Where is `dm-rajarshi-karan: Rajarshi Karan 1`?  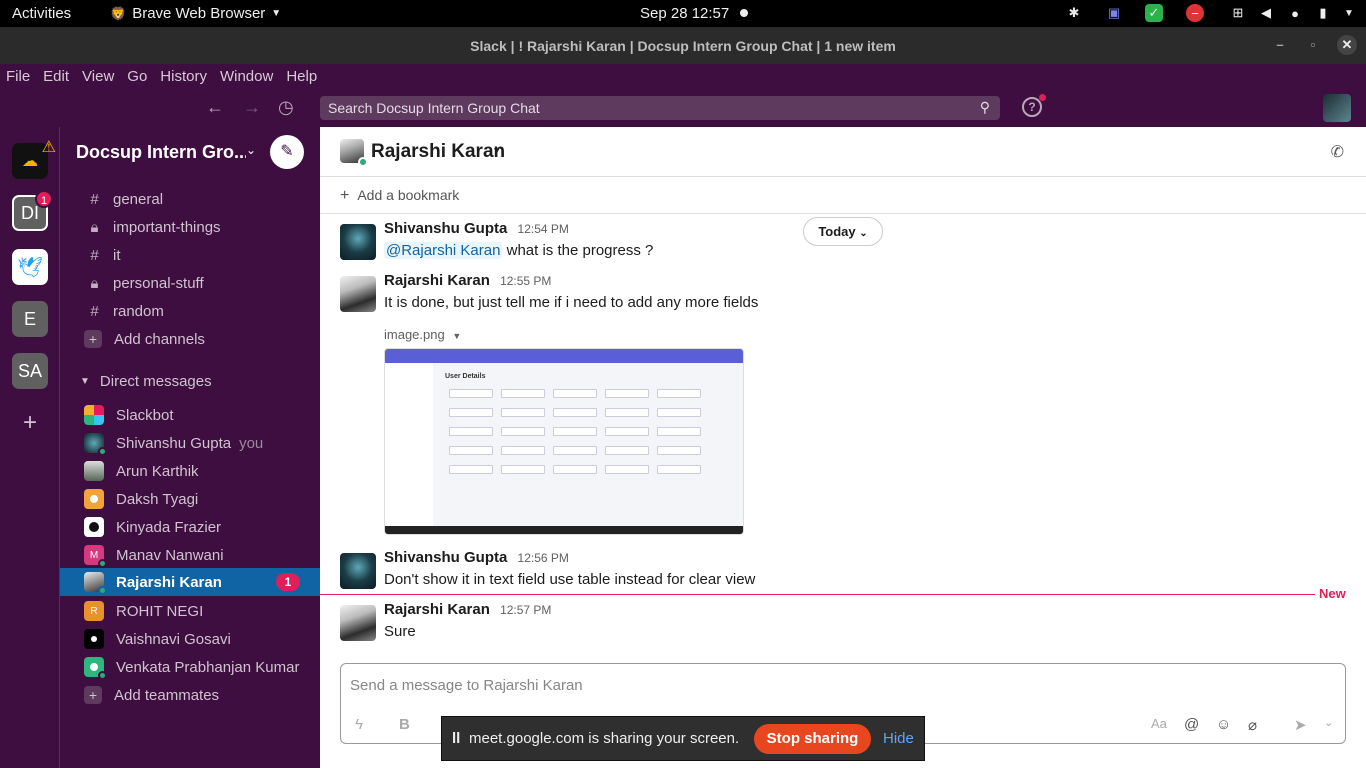
dm-rajarshi-karan: Rajarshi Karan 1 is located at coordinates (190, 582).